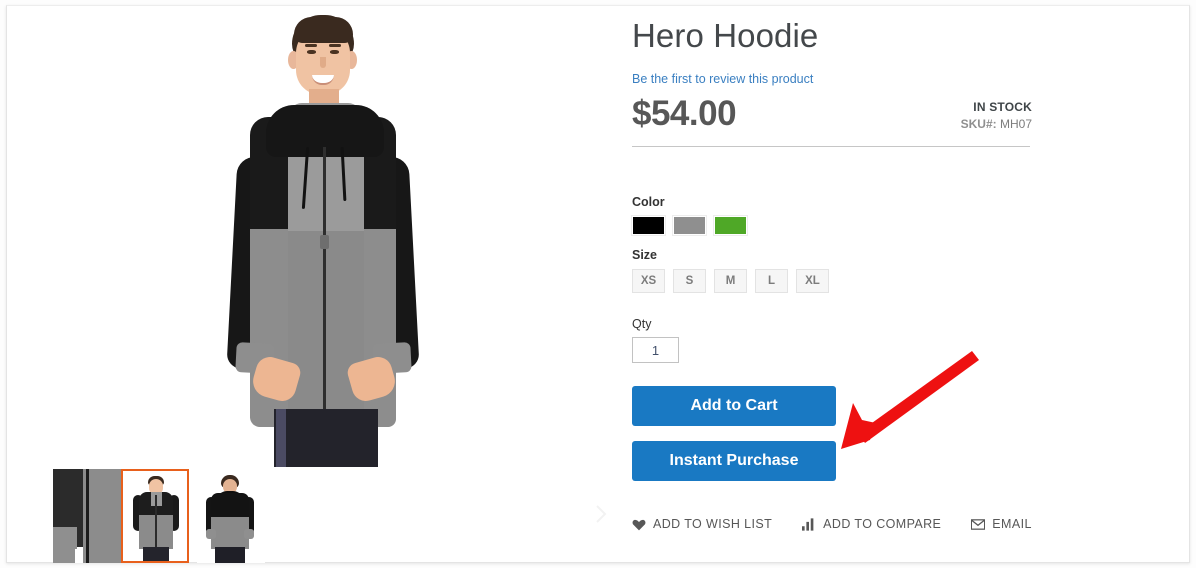 This screenshot has width=1196, height=568. I want to click on chevron-right-icon, so click(601, 514).